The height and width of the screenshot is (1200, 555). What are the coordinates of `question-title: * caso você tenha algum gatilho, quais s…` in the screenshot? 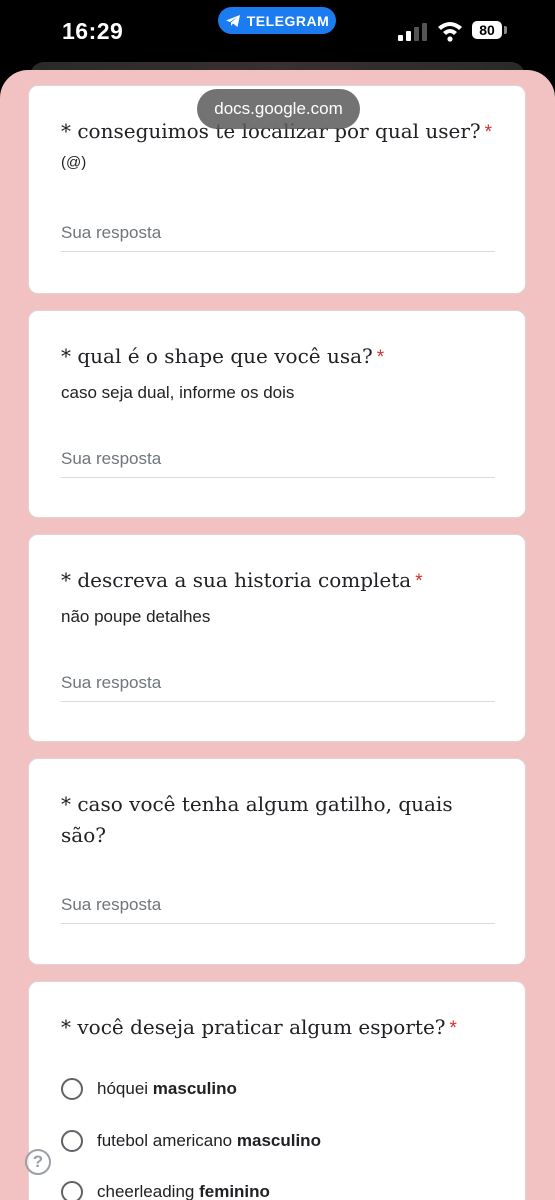 It's located at (280, 820).